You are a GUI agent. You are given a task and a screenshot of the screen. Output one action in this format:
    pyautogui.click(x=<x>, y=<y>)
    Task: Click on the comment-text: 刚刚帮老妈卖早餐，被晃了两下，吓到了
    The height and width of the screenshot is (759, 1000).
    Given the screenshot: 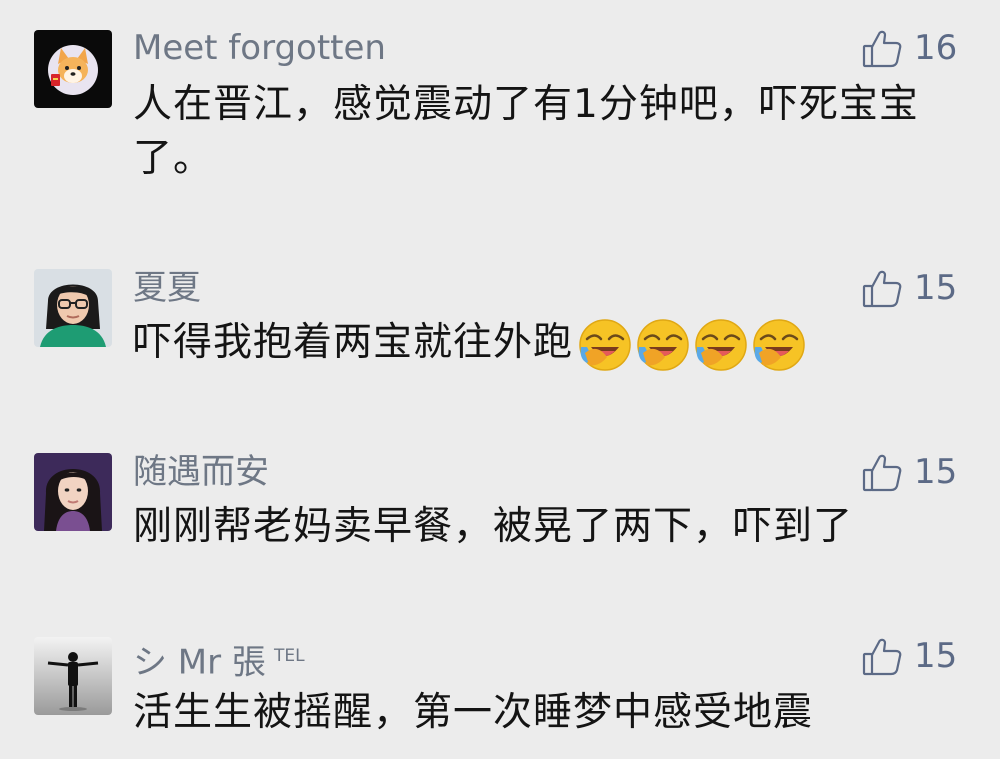 What is the action you would take?
    pyautogui.click(x=493, y=526)
    